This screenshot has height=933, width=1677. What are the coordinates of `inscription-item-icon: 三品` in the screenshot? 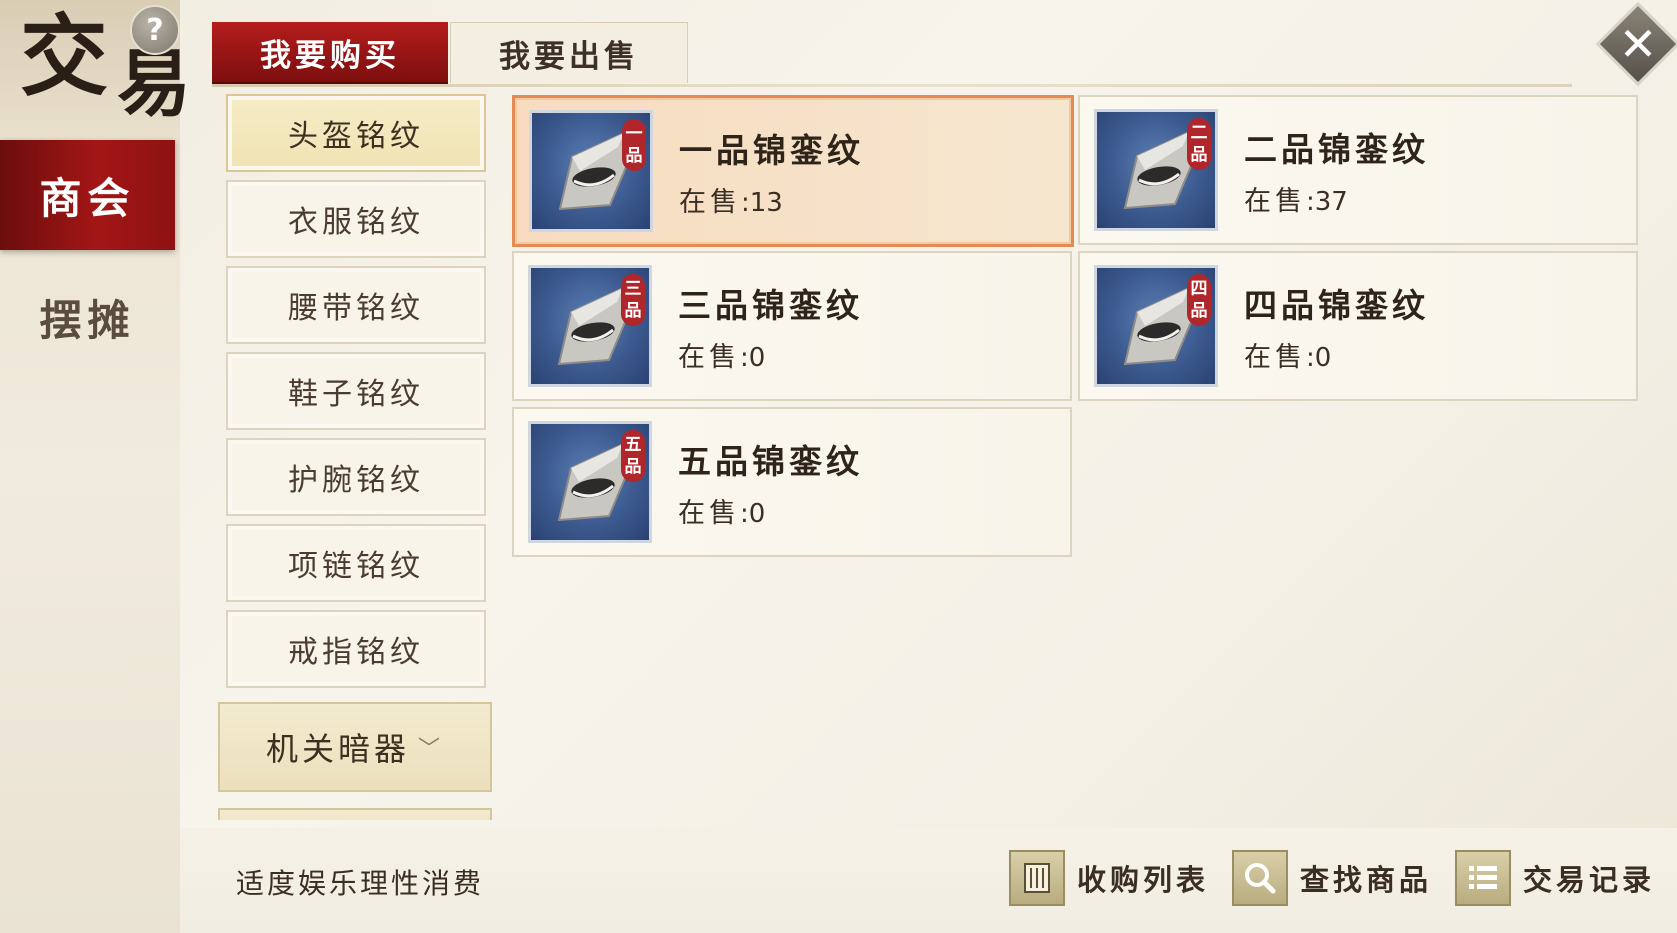 It's located at (590, 326).